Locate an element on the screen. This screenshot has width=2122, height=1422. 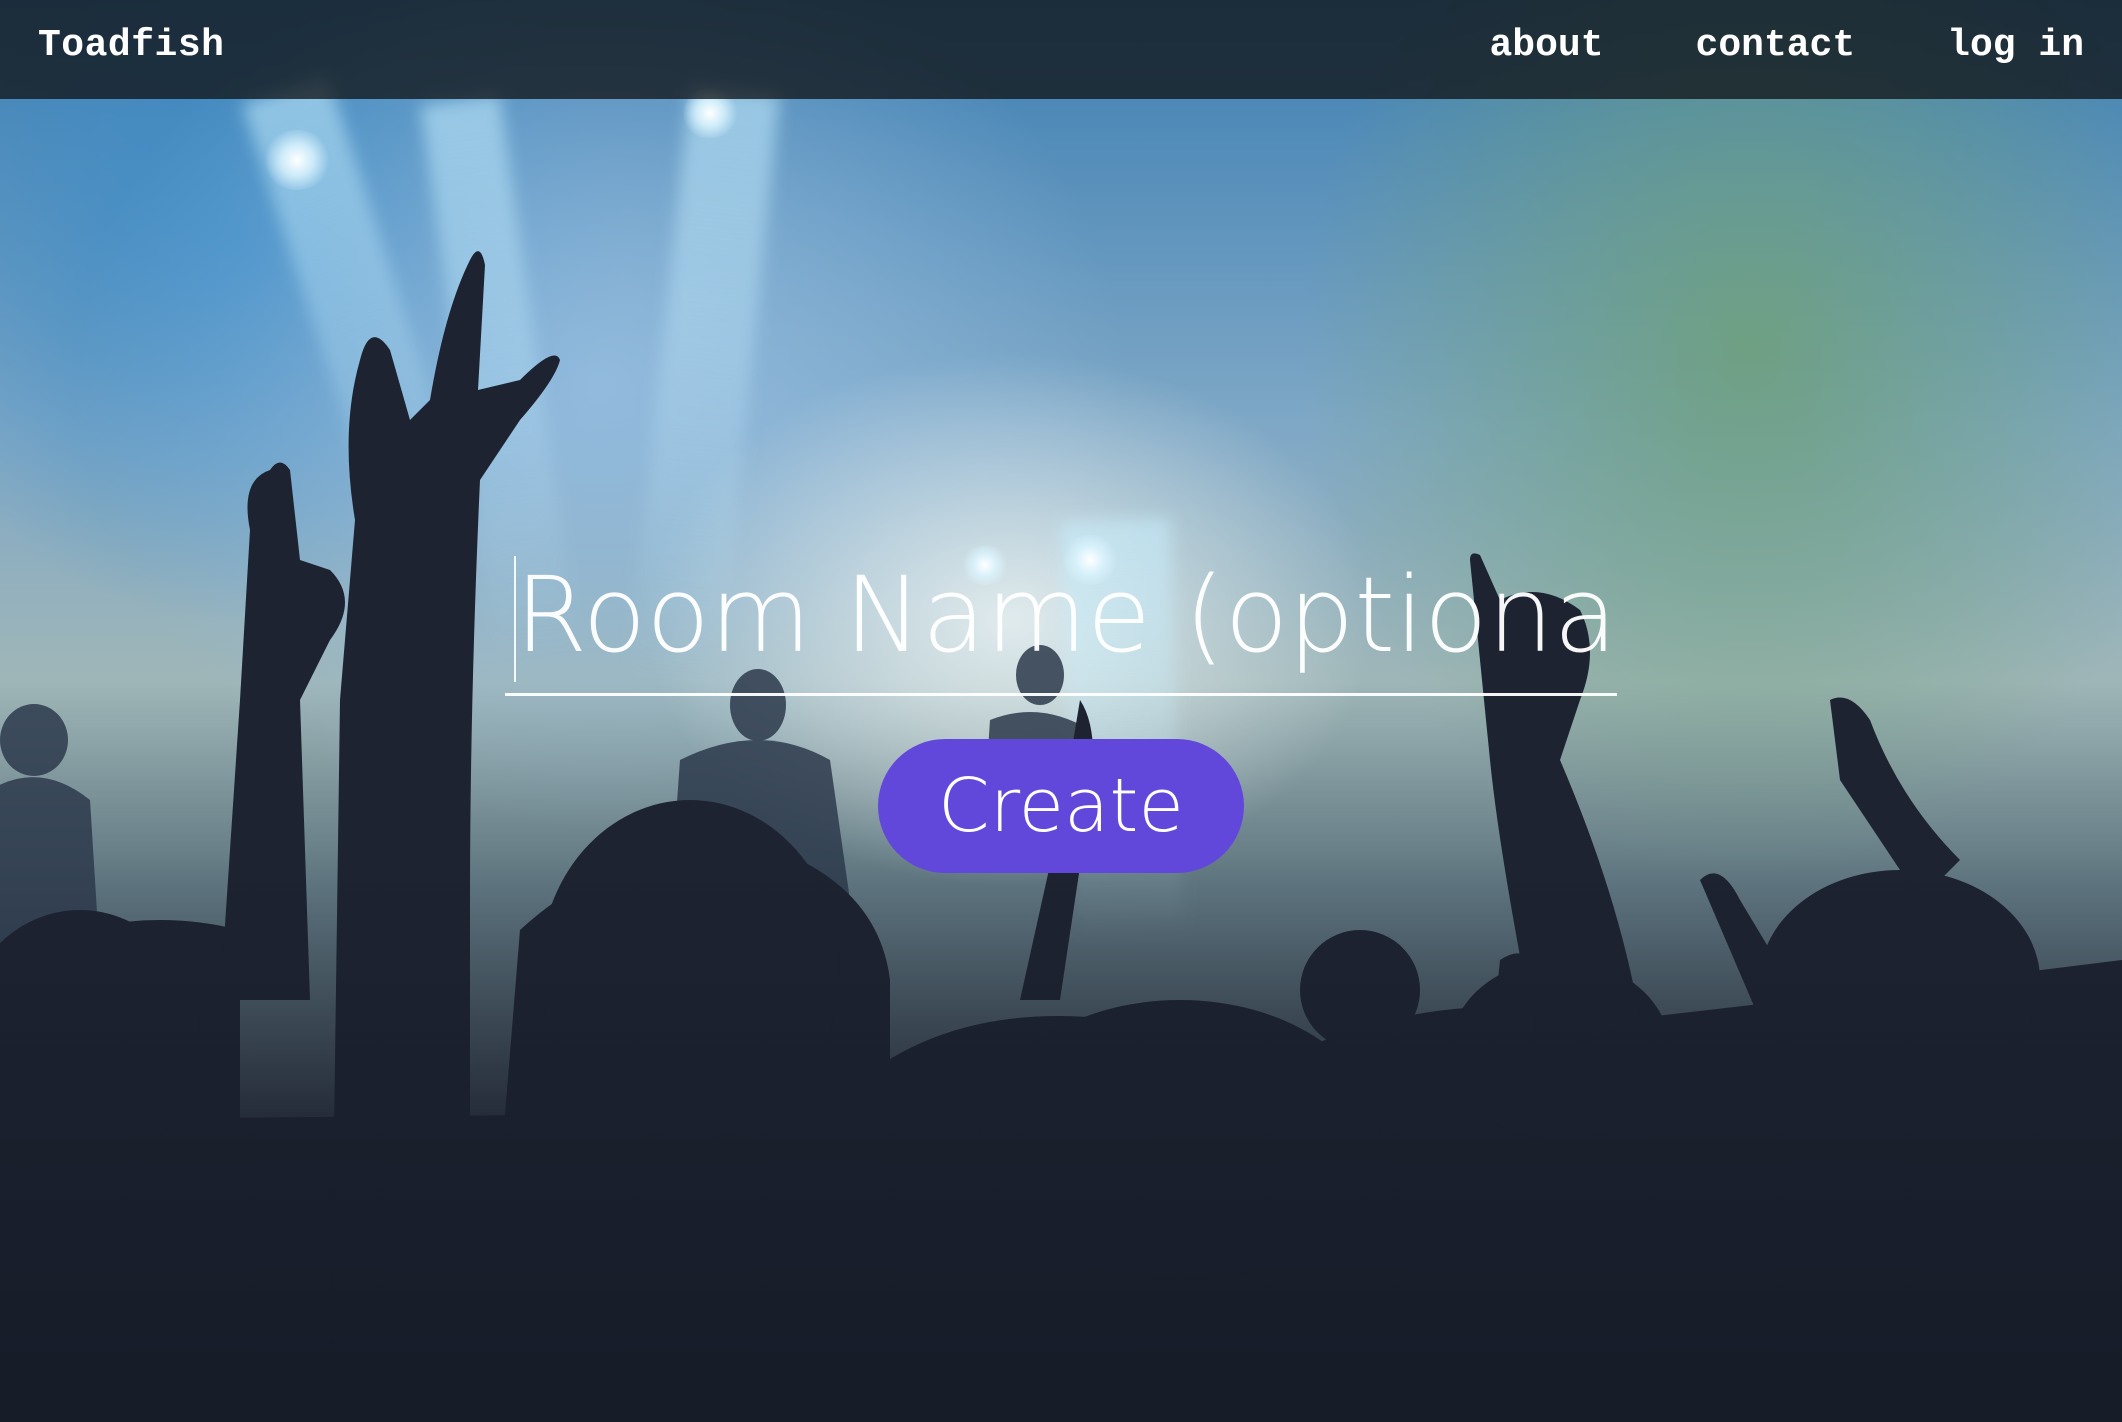
nav-links: about contact log in is located at coordinates (1787, 45).